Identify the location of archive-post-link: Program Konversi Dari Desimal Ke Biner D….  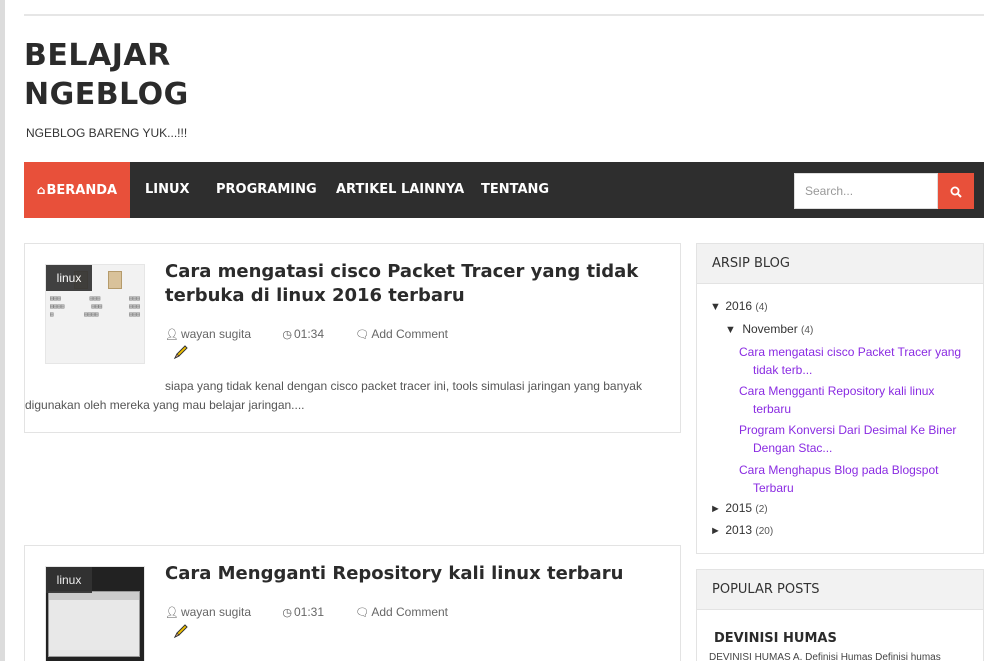
(851, 439).